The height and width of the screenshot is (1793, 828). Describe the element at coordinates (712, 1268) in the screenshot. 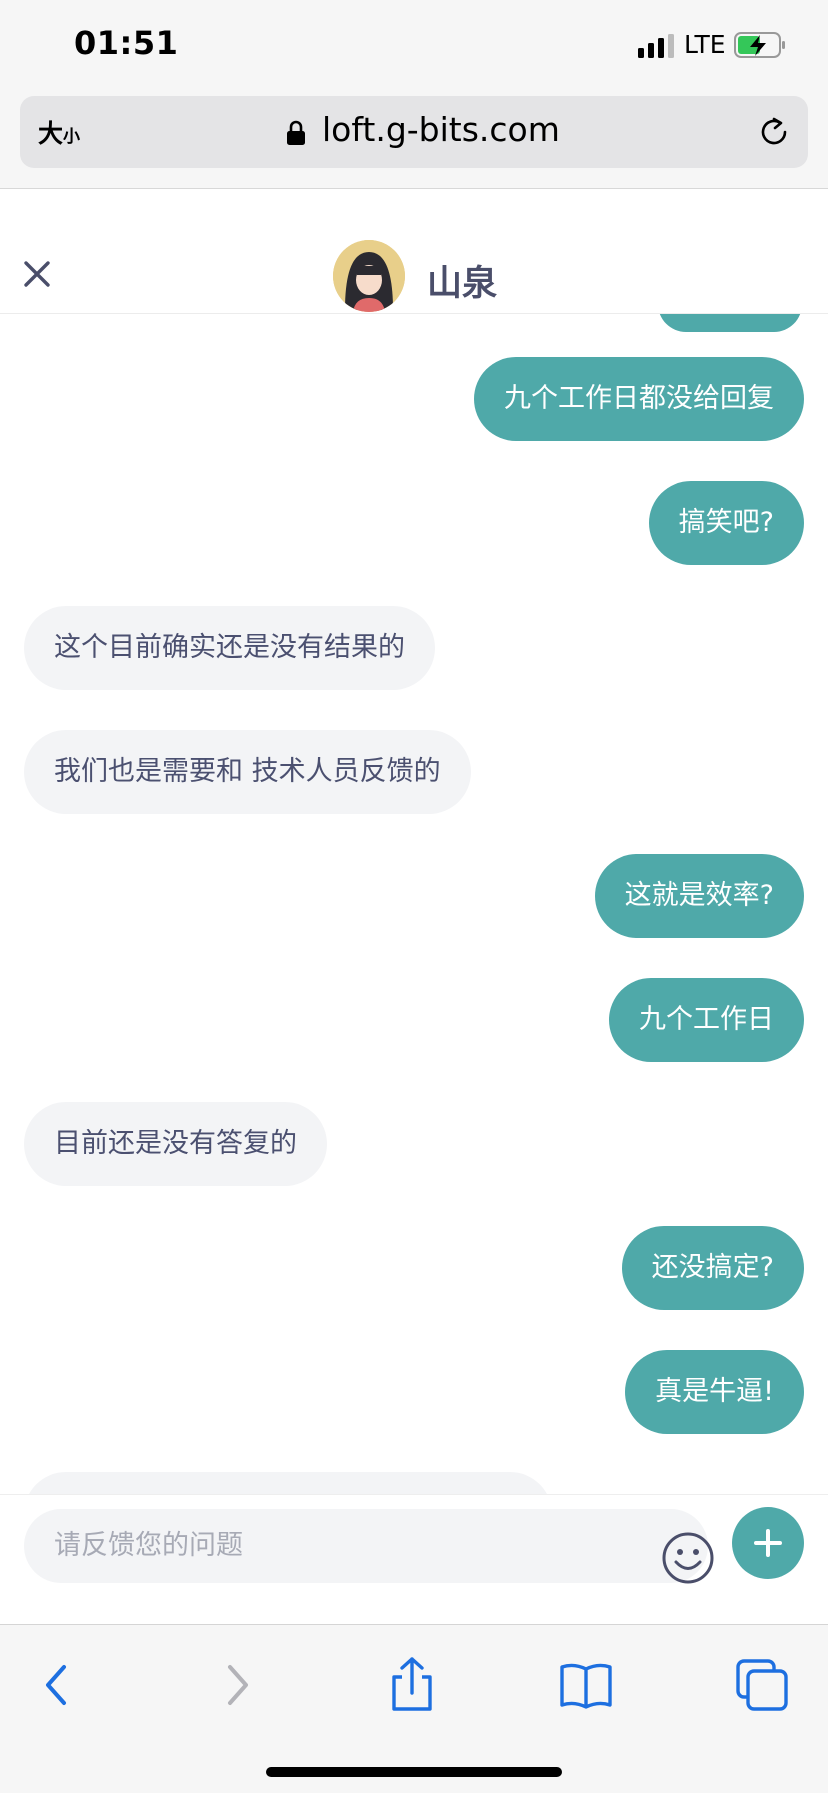

I see `message-bubble-outgoing: 还没搞定?` at that location.